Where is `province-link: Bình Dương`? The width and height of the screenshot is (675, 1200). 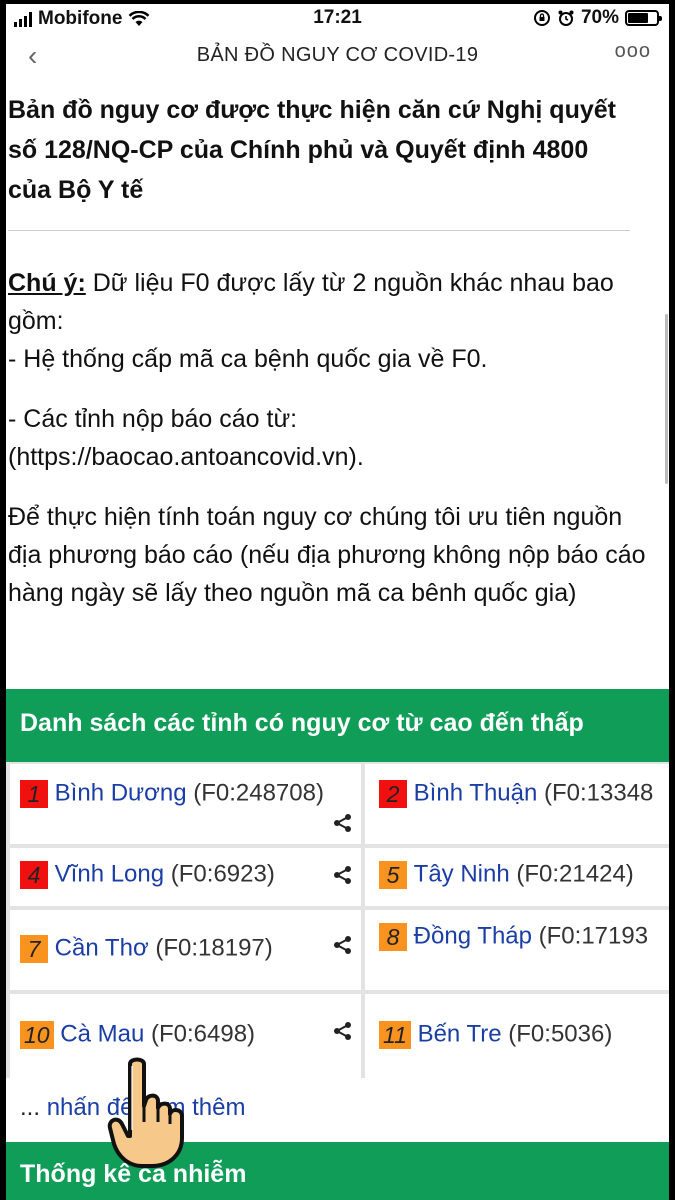 province-link: Bình Dương is located at coordinates (121, 793).